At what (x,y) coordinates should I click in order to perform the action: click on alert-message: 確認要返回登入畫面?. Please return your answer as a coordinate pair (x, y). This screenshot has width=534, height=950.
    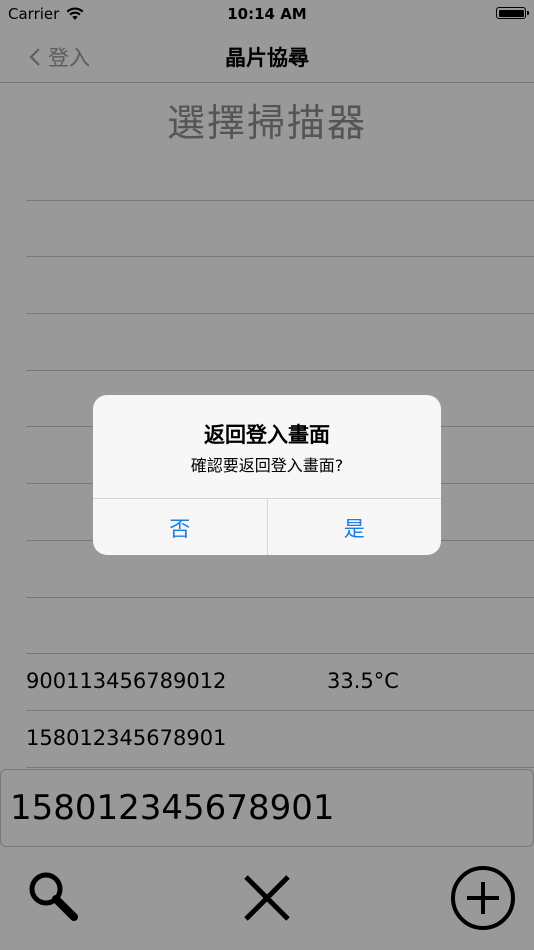
    Looking at the image, I should click on (267, 465).